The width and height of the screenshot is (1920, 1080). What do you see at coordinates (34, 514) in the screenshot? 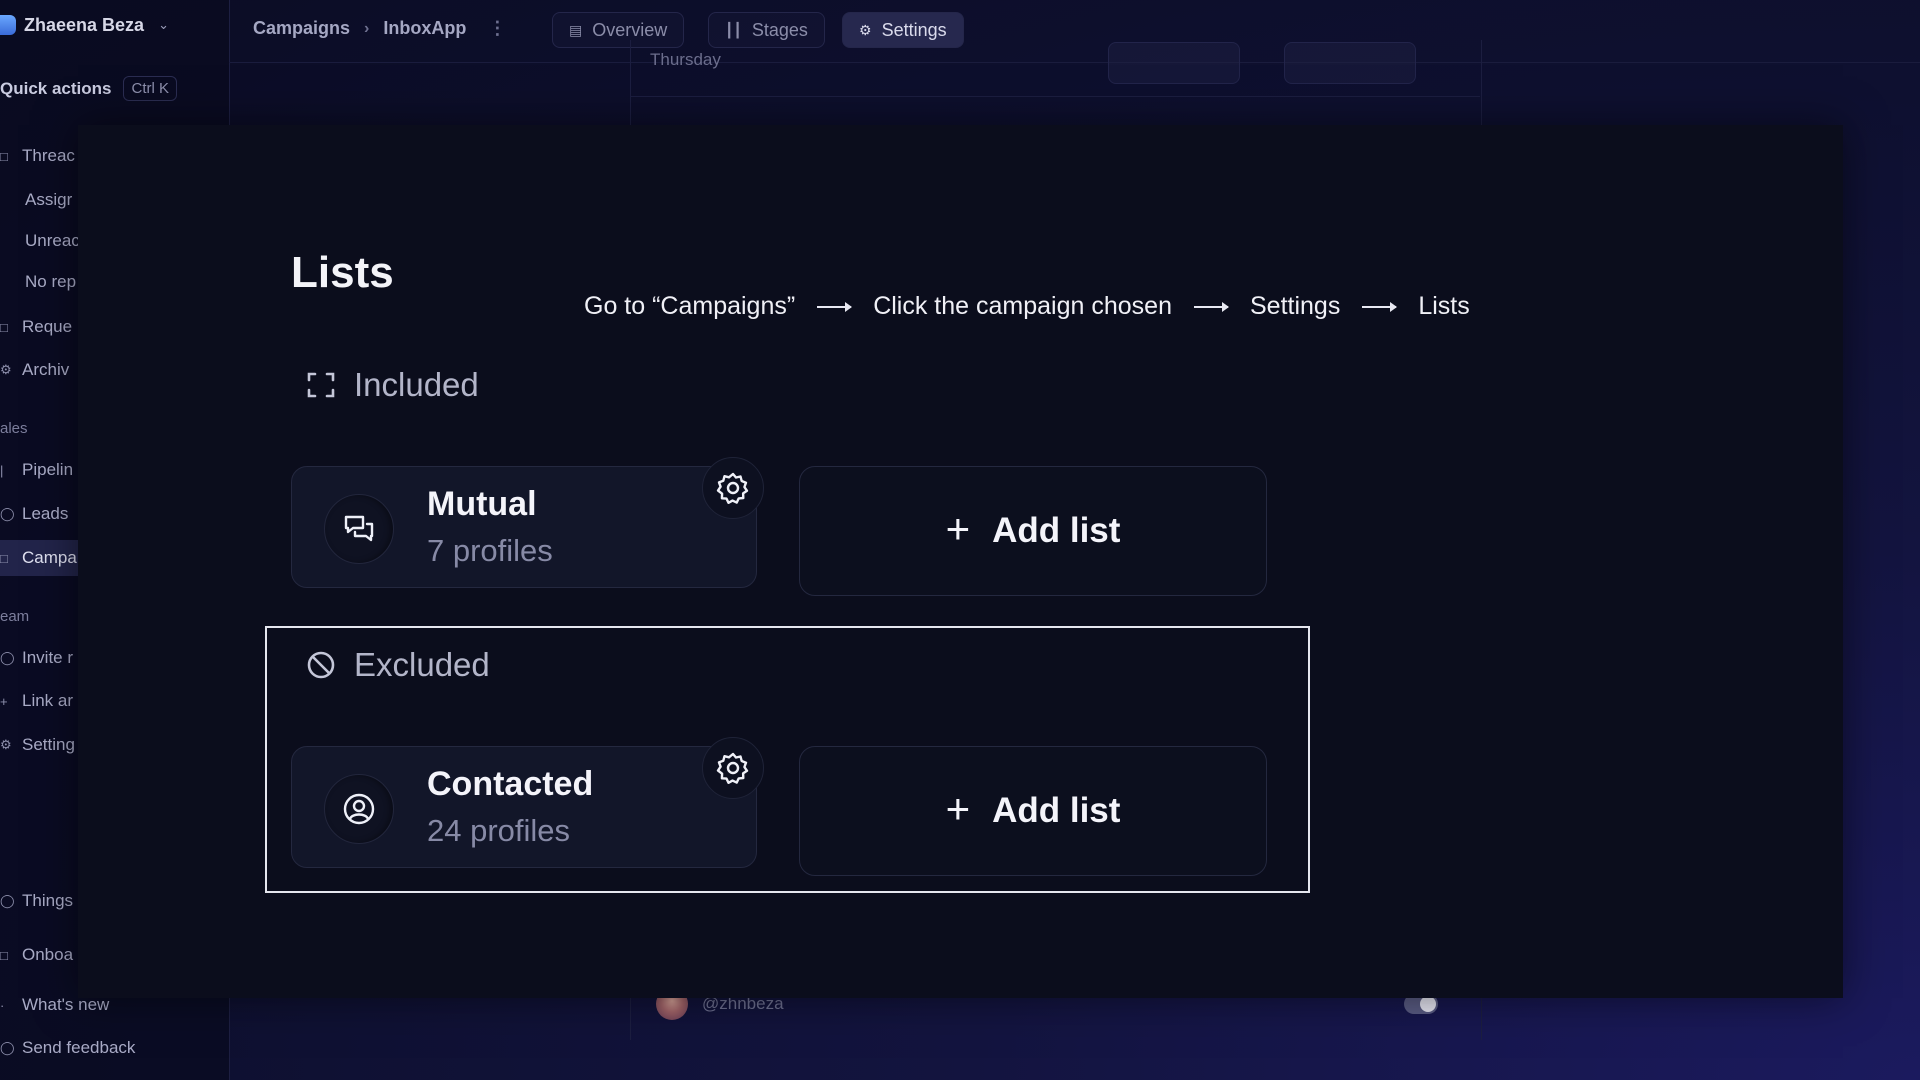
I see `sidebar-item-leads: ◯ Leads` at bounding box center [34, 514].